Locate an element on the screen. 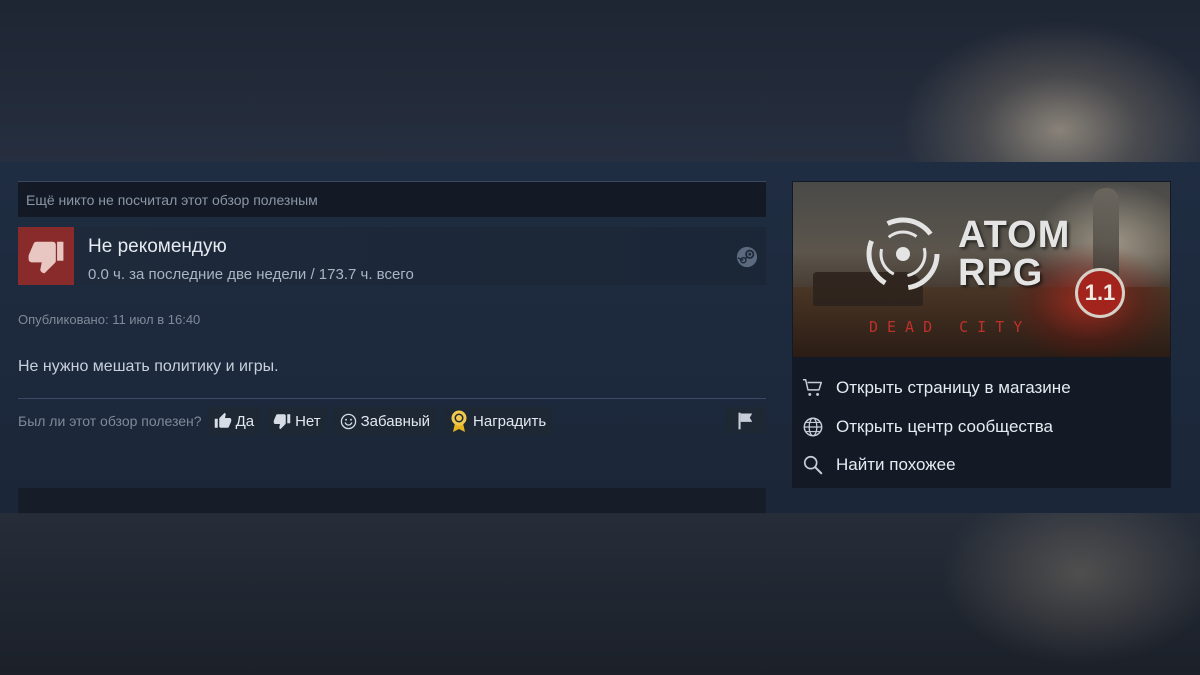 Image resolution: width=1200 pixels, height=675 pixels. posted-date: Опубликовано: 11 июл в 16:40 is located at coordinates (109, 319).